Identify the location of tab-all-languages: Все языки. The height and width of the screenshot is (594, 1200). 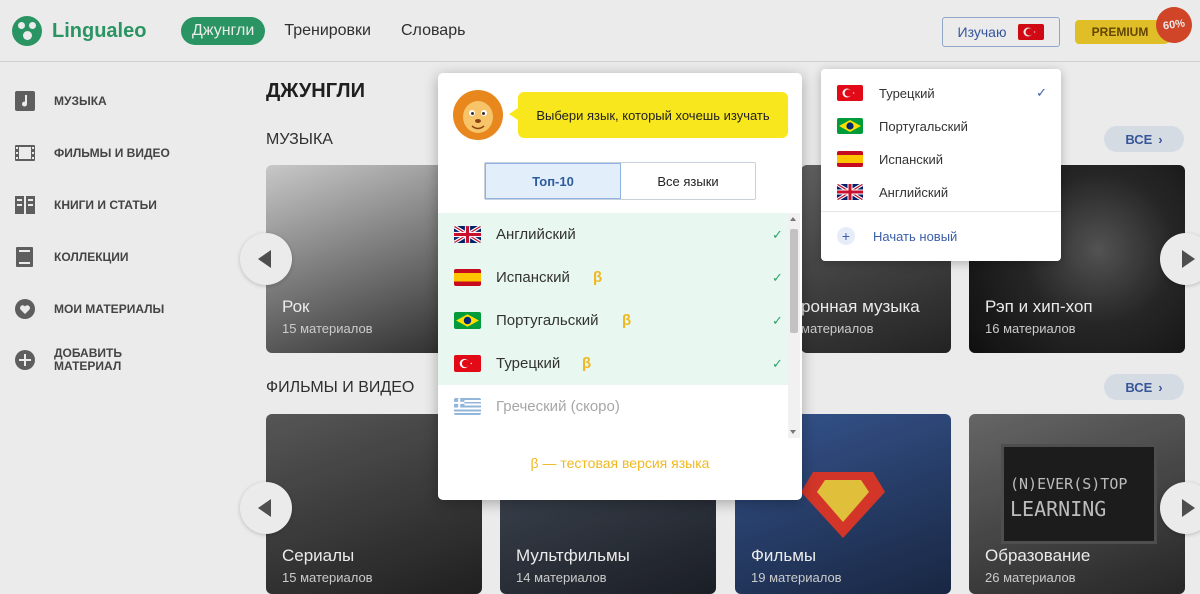
(688, 181).